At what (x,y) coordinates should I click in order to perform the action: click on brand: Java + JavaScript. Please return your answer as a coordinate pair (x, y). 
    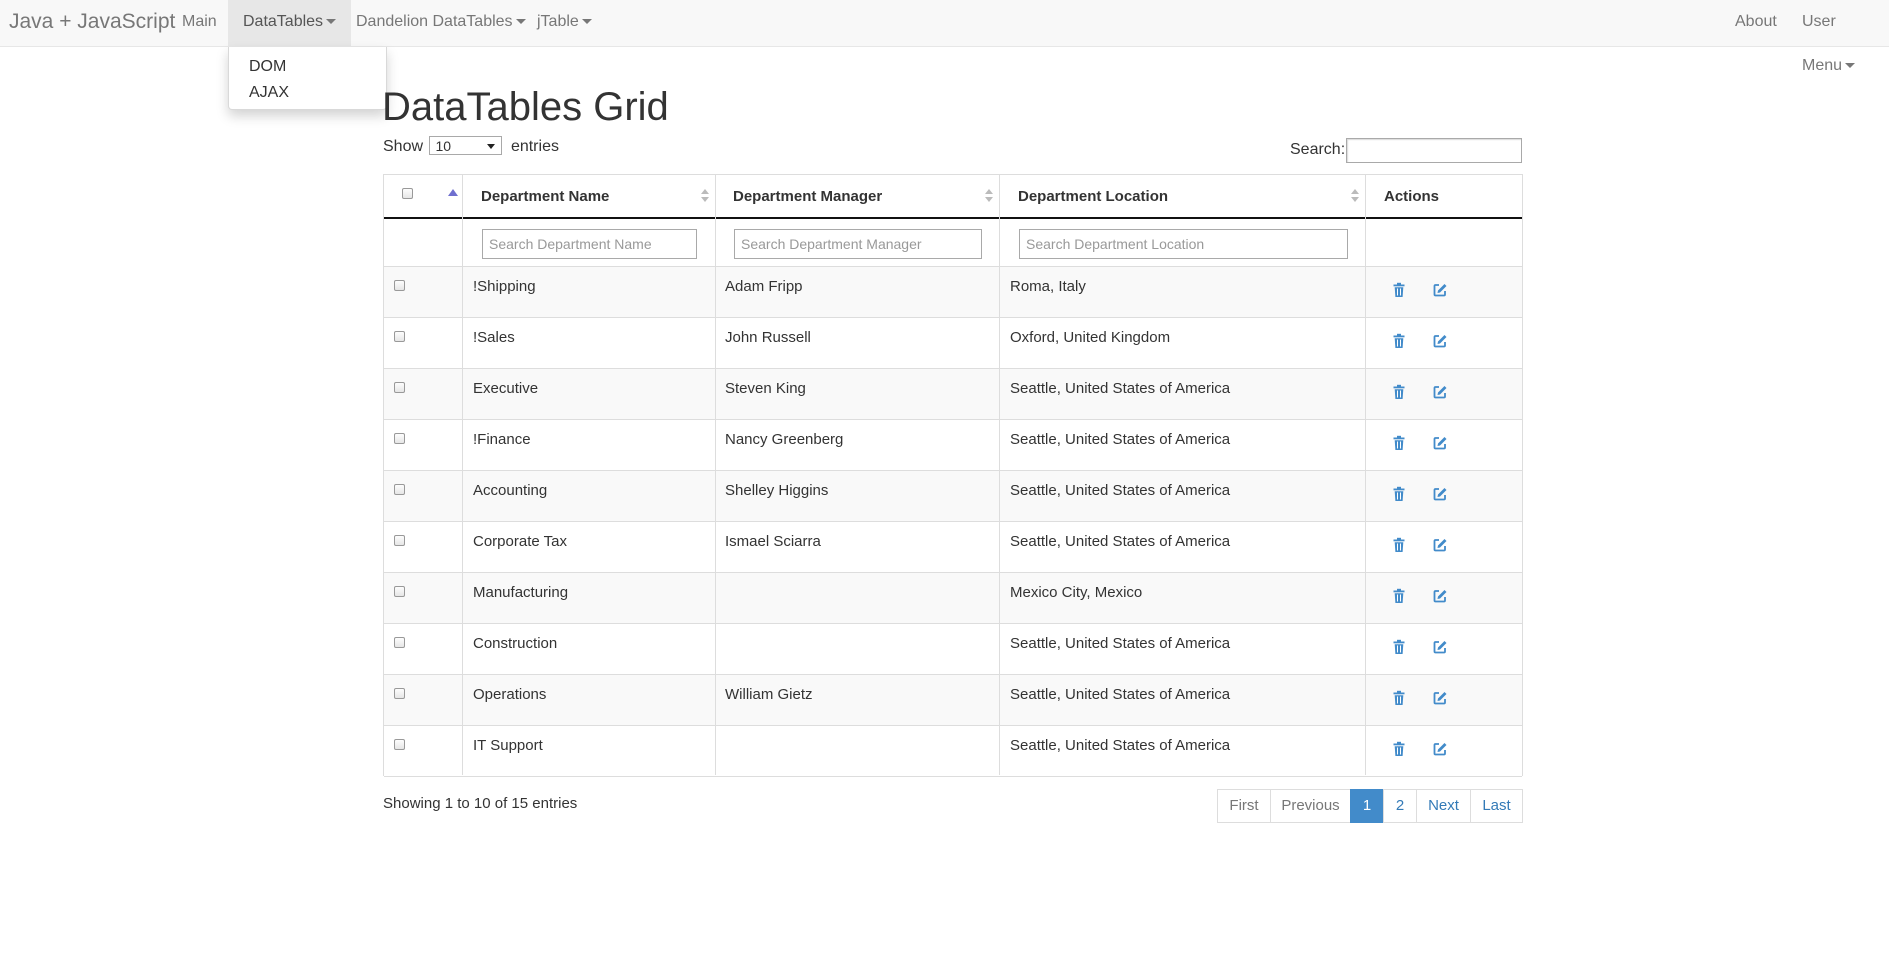
    Looking at the image, I should click on (92, 23).